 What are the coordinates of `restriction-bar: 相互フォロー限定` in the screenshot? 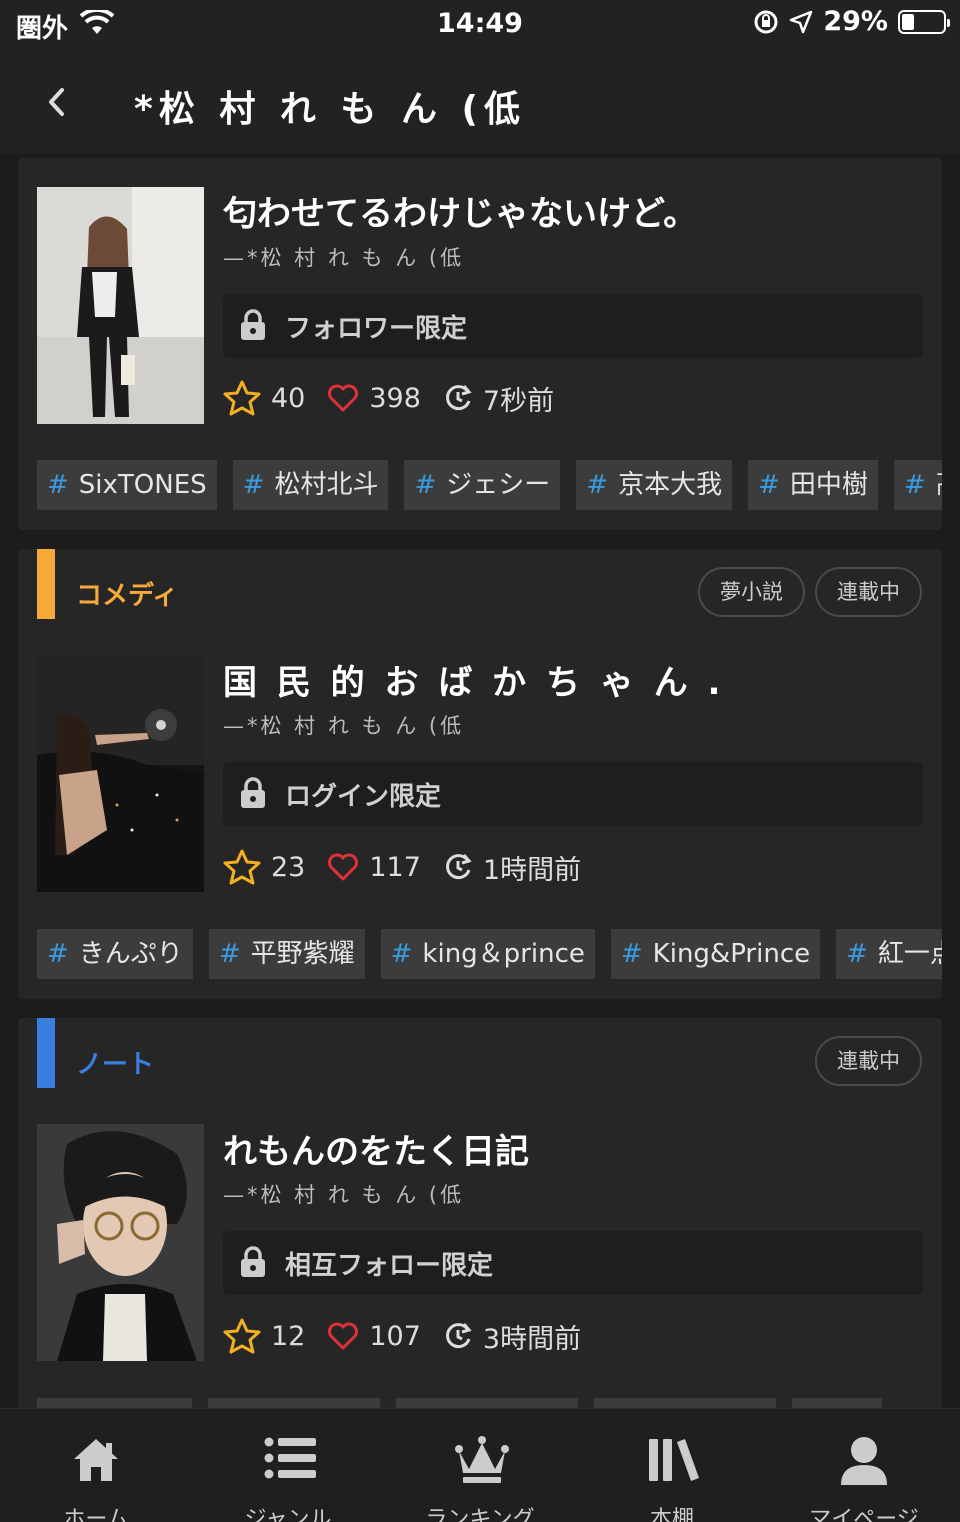 It's located at (573, 1263).